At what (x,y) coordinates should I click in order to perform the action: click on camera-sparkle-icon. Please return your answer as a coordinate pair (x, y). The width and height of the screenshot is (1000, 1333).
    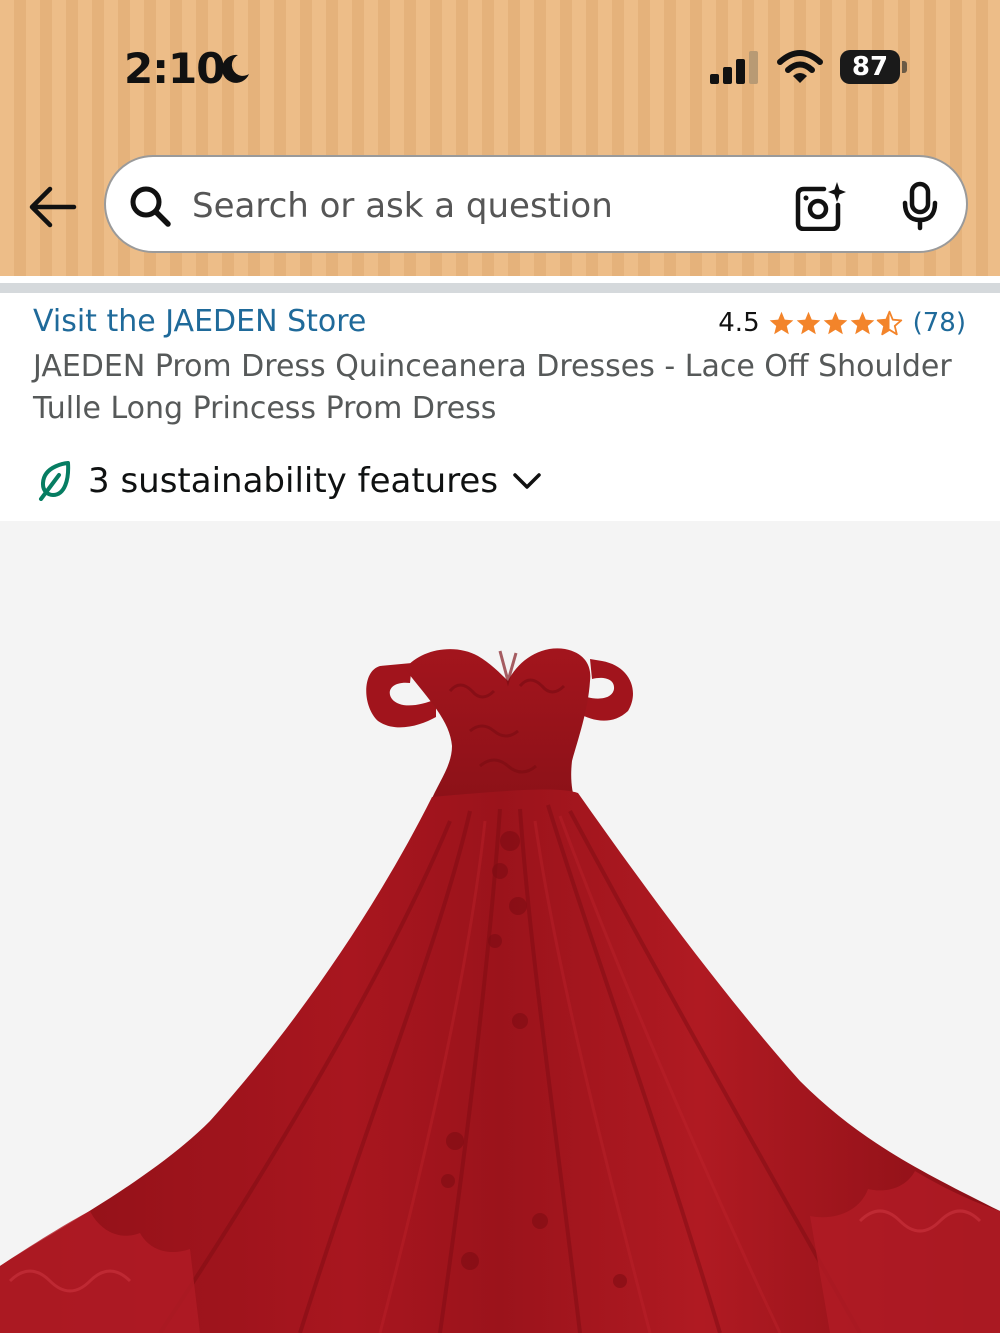
    Looking at the image, I should click on (820, 206).